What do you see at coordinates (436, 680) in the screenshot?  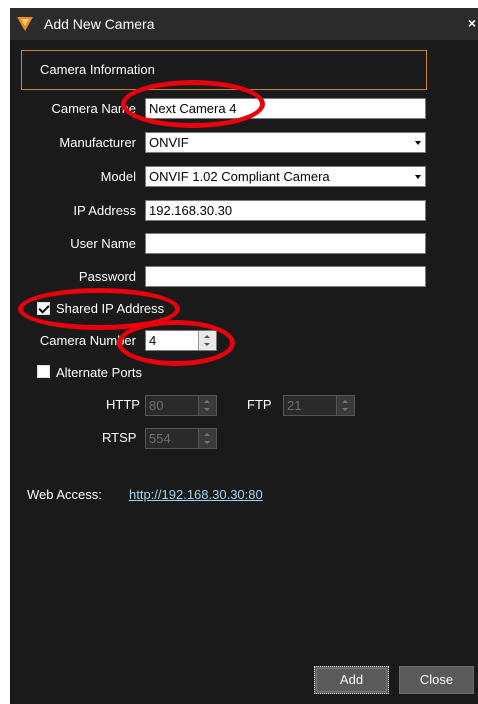 I see `close-button: Close` at bounding box center [436, 680].